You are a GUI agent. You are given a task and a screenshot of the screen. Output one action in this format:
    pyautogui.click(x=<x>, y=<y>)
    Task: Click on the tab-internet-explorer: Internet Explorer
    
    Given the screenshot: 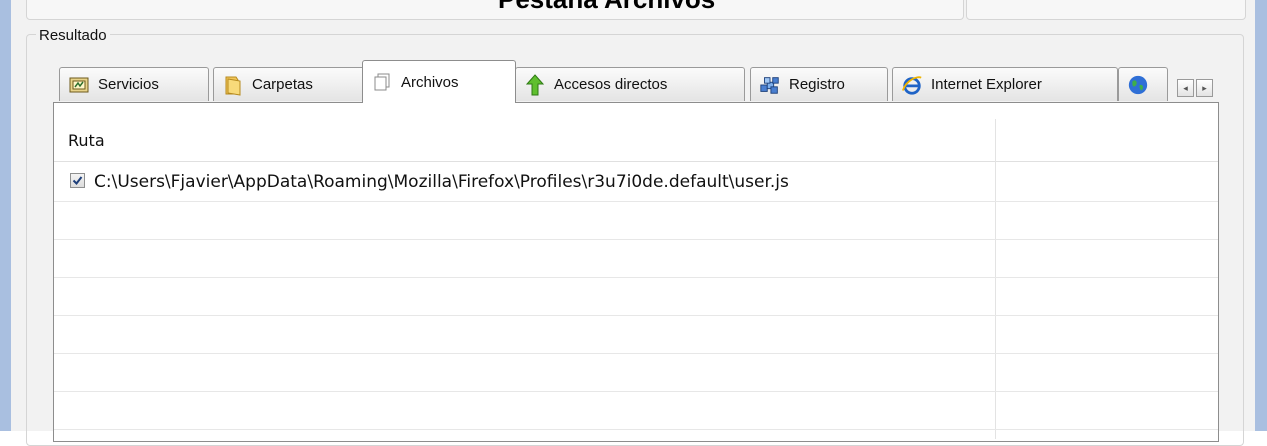 What is the action you would take?
    pyautogui.click(x=1005, y=84)
    